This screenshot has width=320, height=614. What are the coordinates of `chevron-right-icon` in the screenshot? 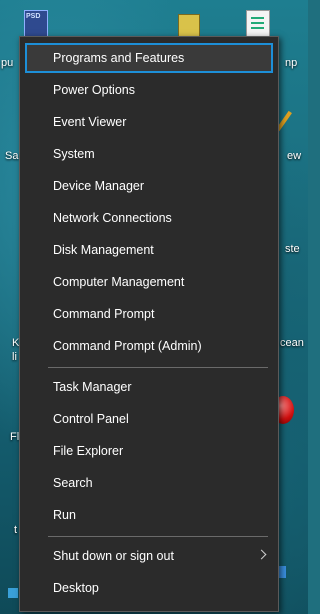 It's located at (261, 554).